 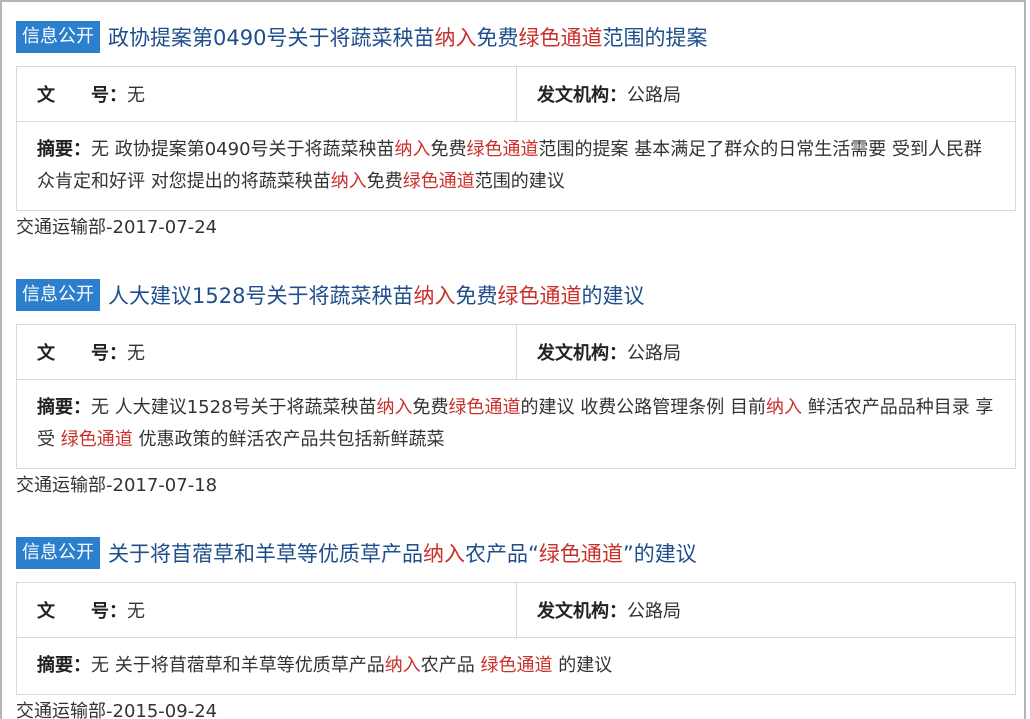 I want to click on result-title-link: 关于将苜蓿草和羊草等优质草产品纳入农产品“绿色通道”的建议, so click(x=402, y=553).